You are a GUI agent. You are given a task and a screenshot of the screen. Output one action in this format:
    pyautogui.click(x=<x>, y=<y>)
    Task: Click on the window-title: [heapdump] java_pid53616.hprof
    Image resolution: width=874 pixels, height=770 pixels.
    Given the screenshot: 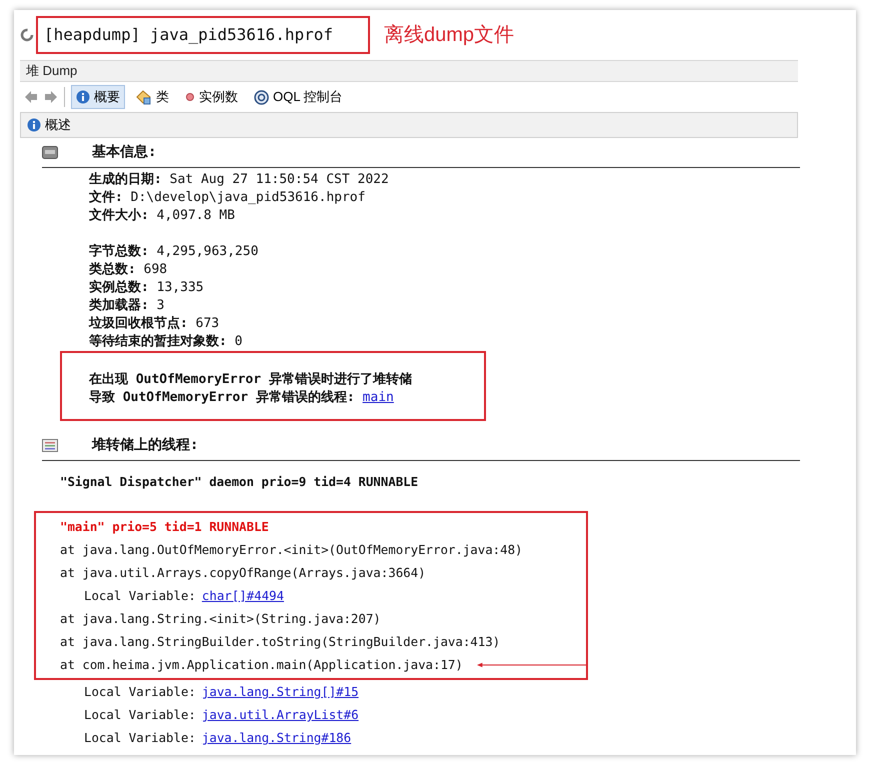 What is the action you would take?
    pyautogui.click(x=188, y=35)
    